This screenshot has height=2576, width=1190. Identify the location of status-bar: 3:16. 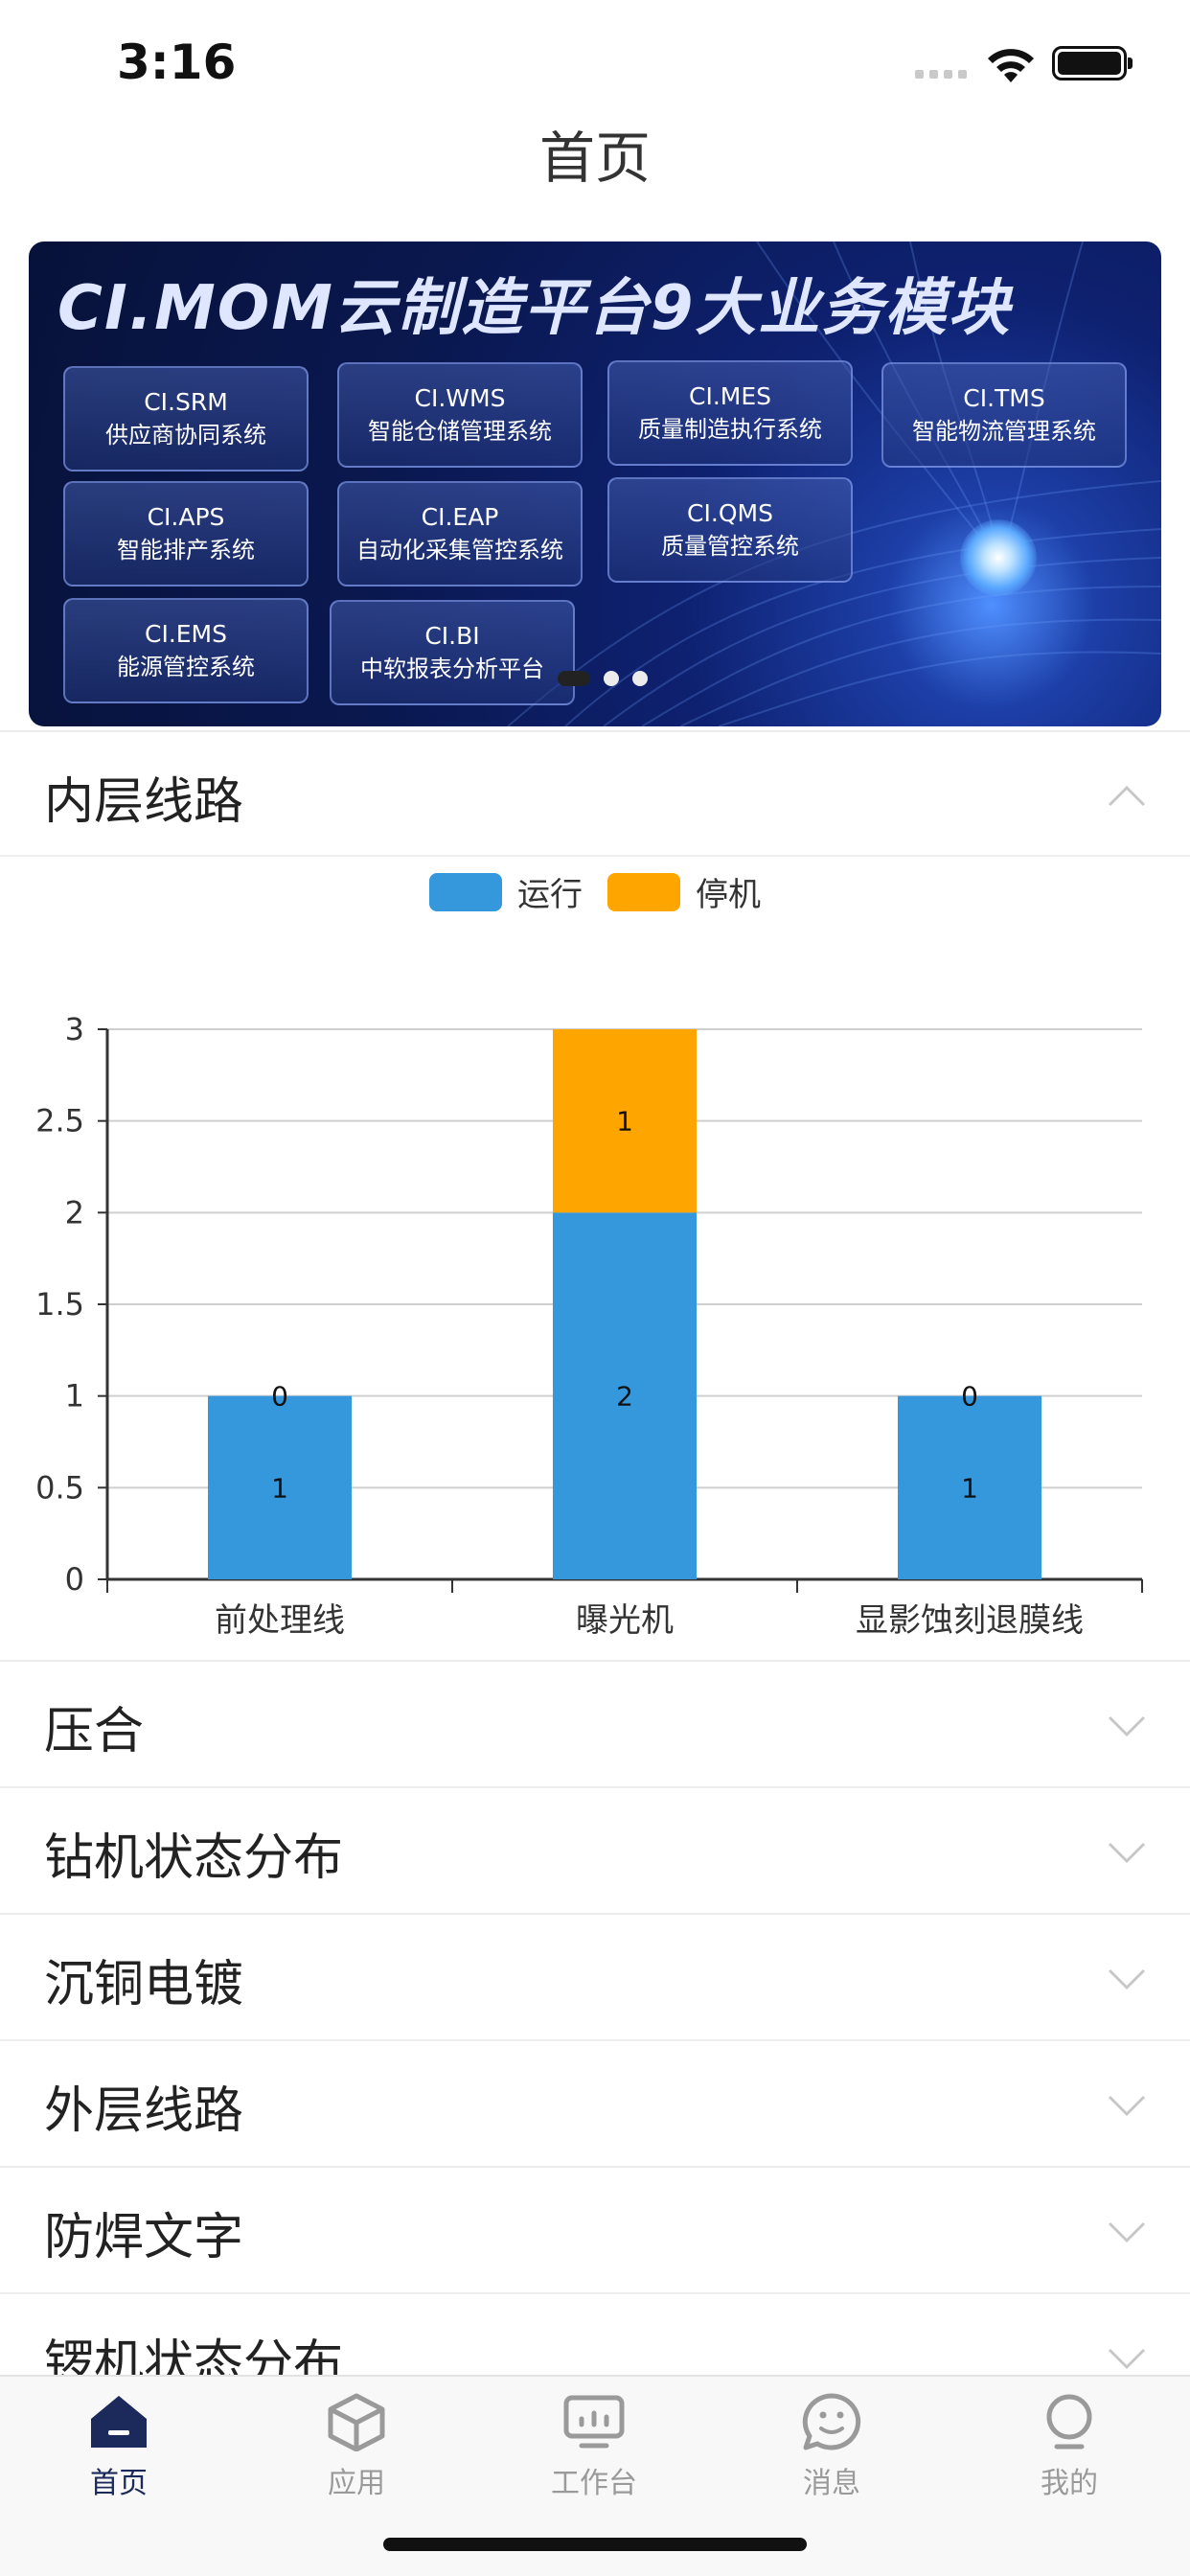
(595, 63).